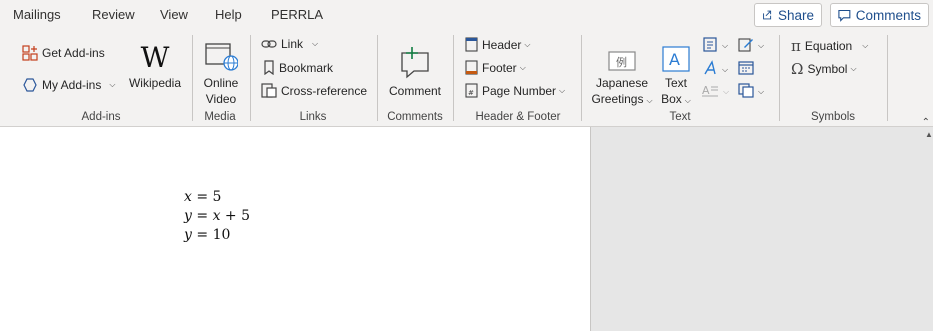 This screenshot has height=331, width=933. Describe the element at coordinates (415, 117) in the screenshot. I see `group-label-comments: Comments` at that location.